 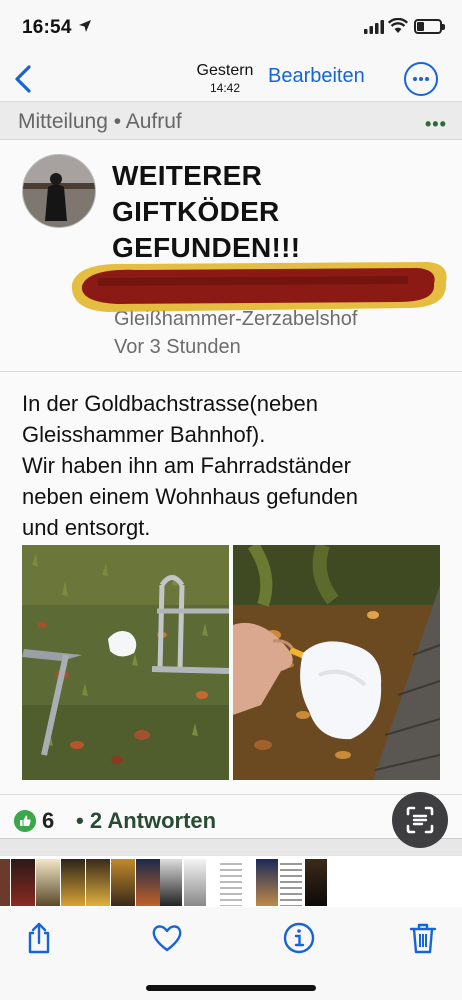 I want to click on cellular-signal-icon, so click(x=374, y=27).